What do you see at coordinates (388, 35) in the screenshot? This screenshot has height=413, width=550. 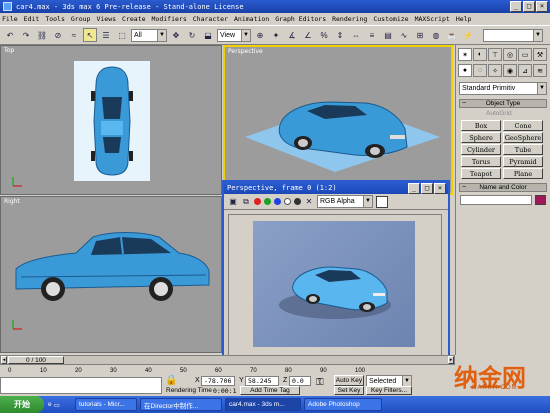 I see `layer-manager-icon: ▤` at bounding box center [388, 35].